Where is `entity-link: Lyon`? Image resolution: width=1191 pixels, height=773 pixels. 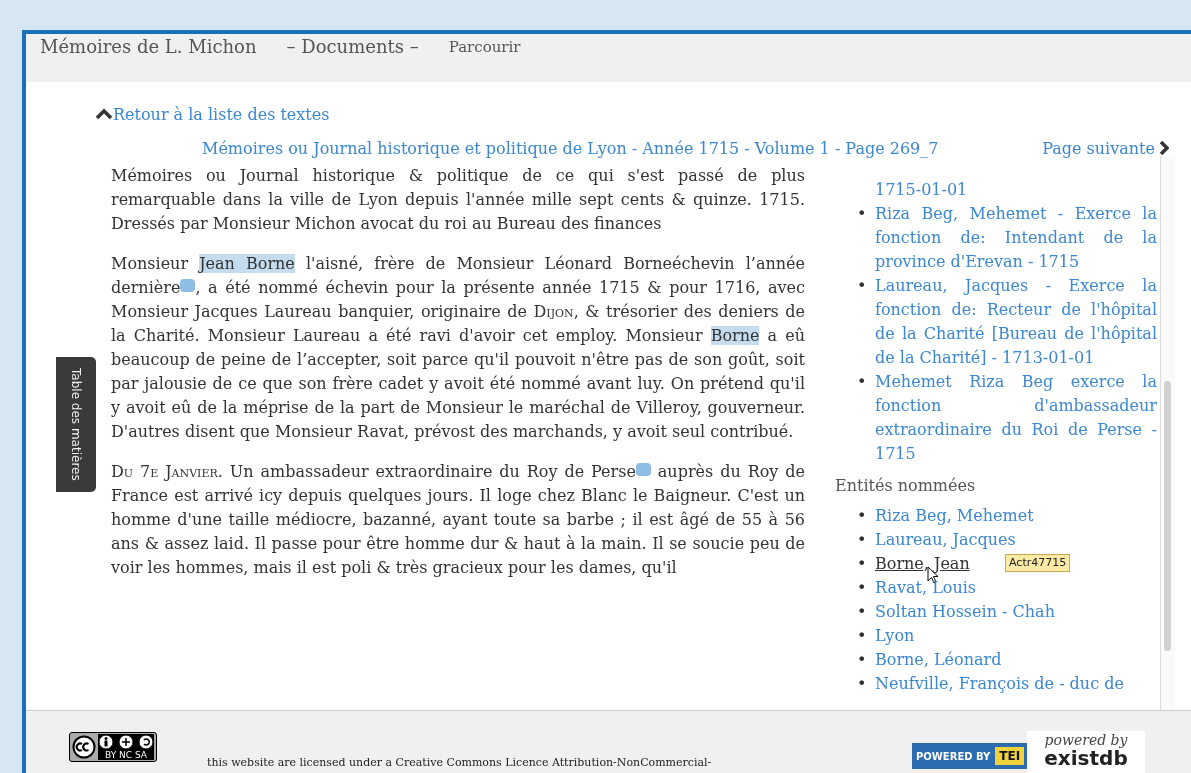
entity-link: Lyon is located at coordinates (895, 636).